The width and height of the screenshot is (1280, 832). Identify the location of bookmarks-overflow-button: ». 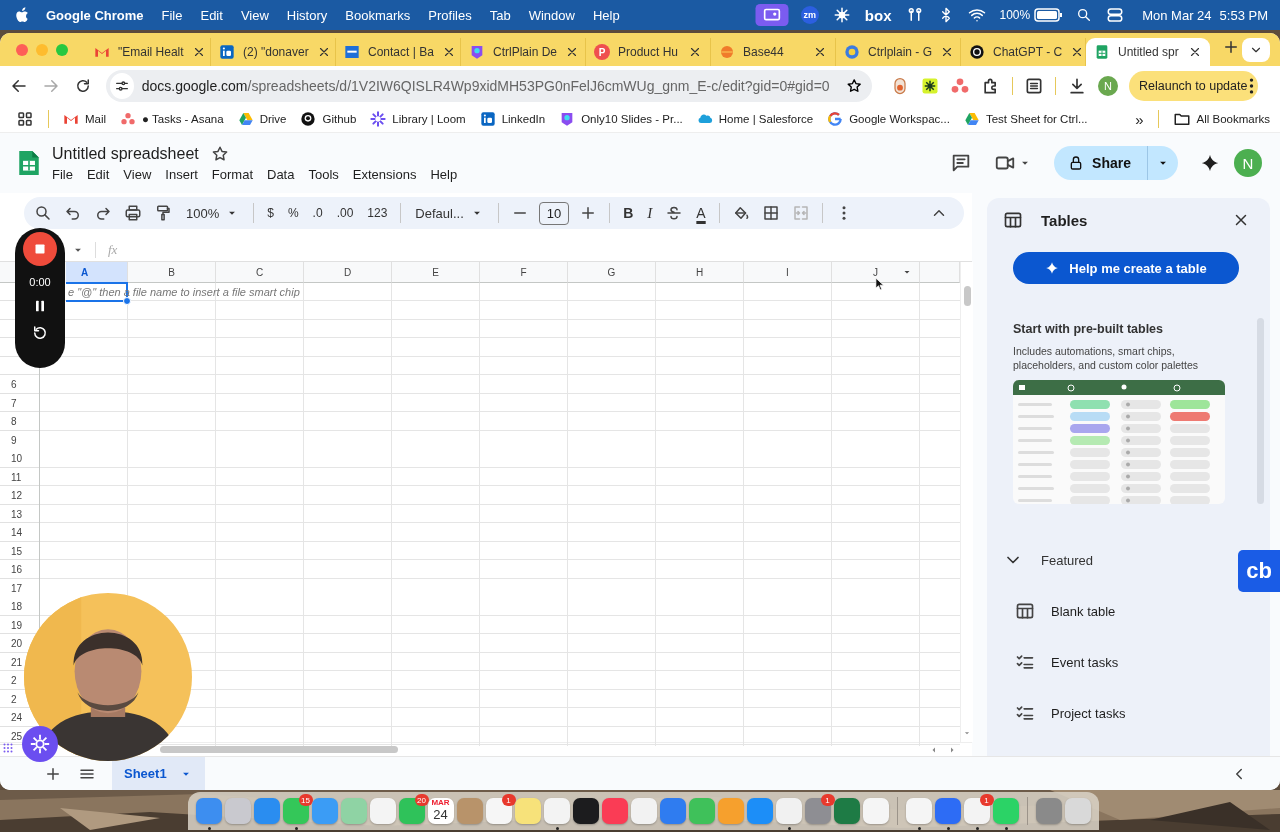
(1139, 119).